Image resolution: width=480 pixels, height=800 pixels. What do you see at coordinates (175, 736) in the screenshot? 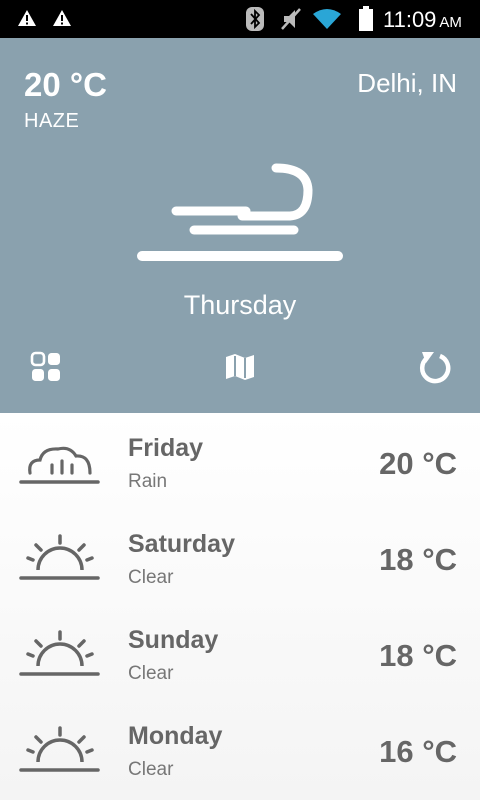
I see `forecast-day: Monday` at bounding box center [175, 736].